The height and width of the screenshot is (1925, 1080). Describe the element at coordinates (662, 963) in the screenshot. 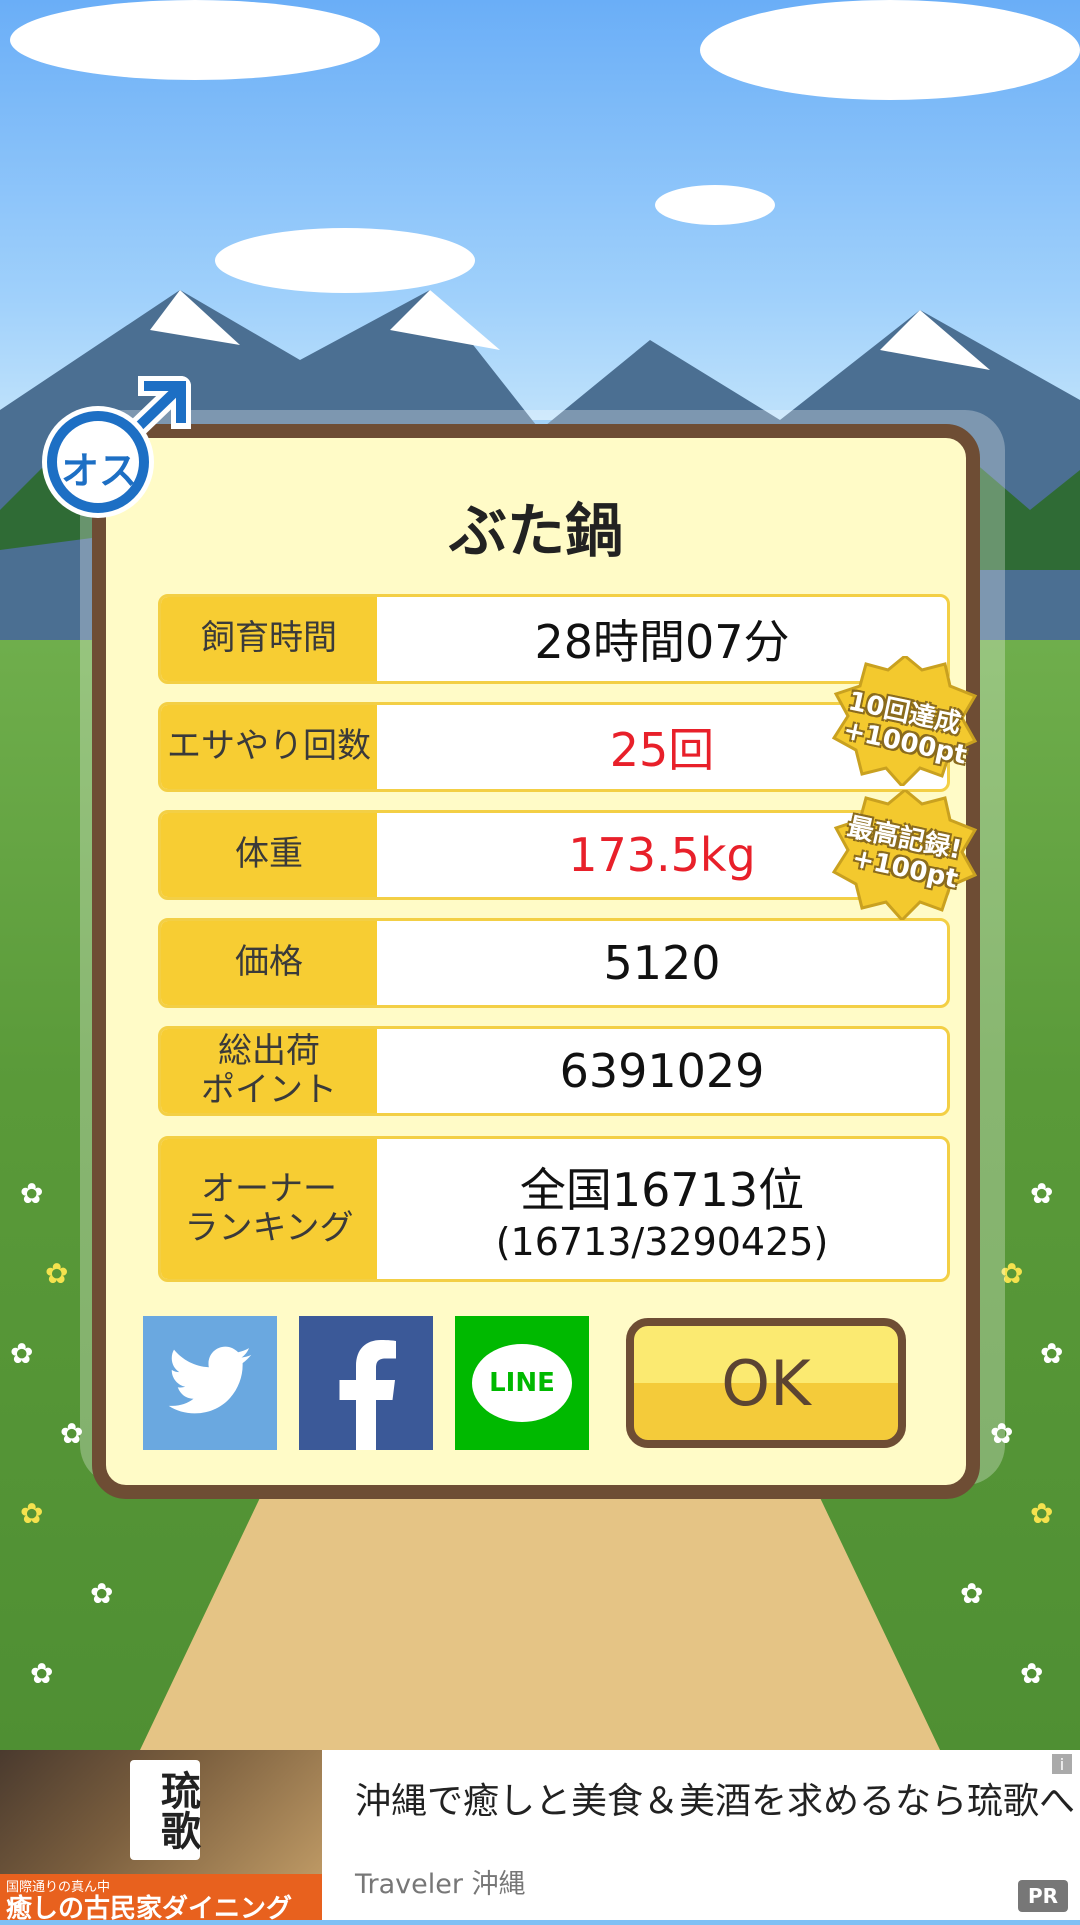

I see `stat-value: 5120` at that location.